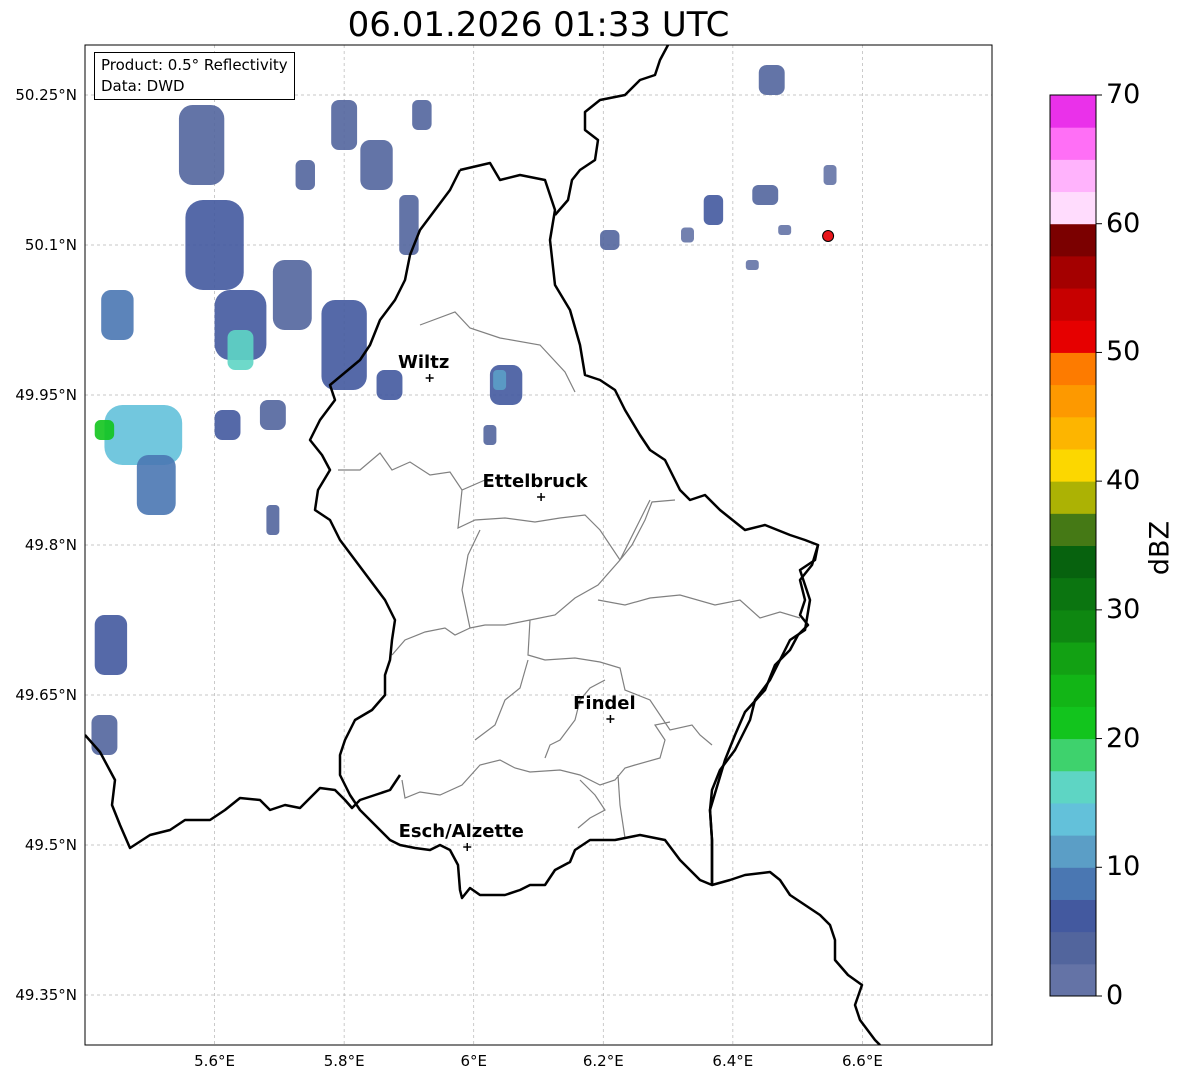  Describe the element at coordinates (46, 695) in the screenshot. I see `lat-tick-label: 49.65°N` at that location.